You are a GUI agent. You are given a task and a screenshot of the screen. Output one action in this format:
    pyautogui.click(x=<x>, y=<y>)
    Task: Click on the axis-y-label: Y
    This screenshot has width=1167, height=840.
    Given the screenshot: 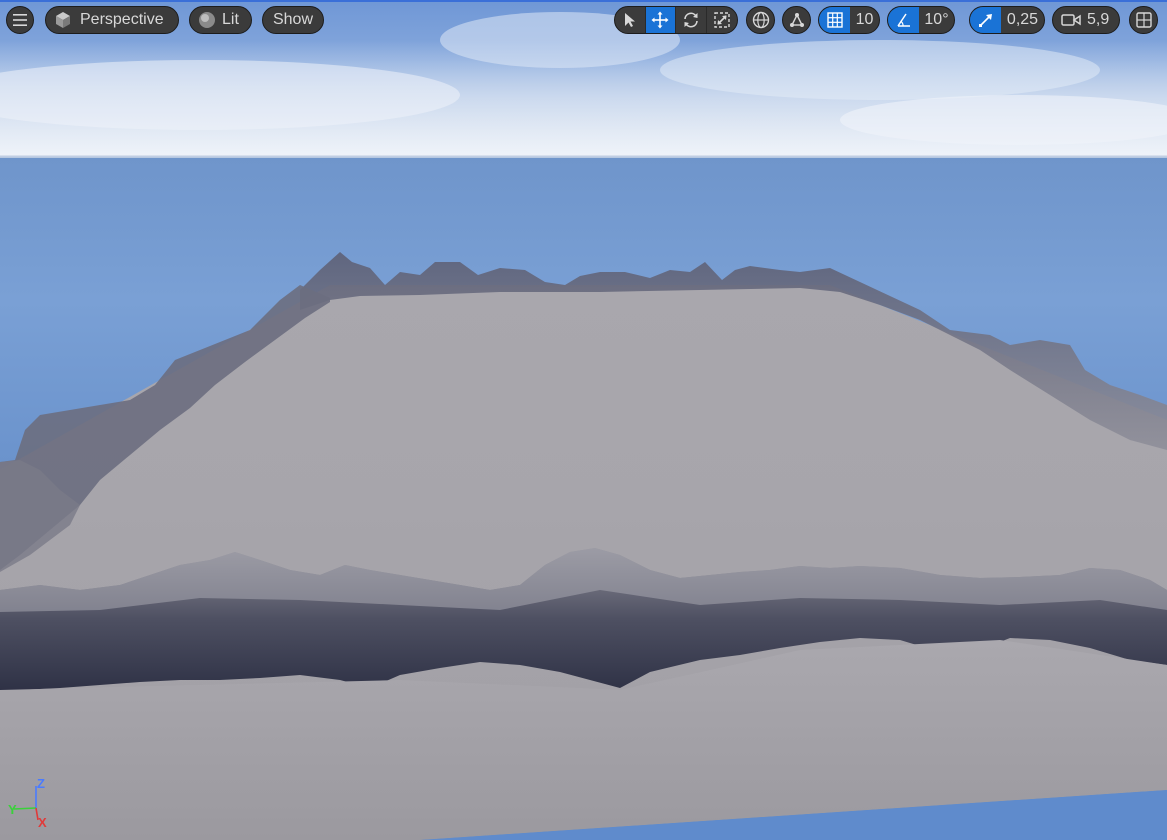 What is the action you would take?
    pyautogui.click(x=12, y=809)
    